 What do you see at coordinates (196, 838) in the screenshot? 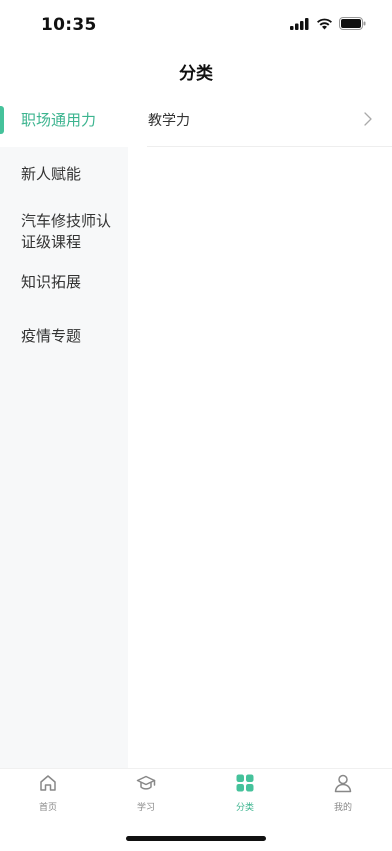
I see `home-indicator` at bounding box center [196, 838].